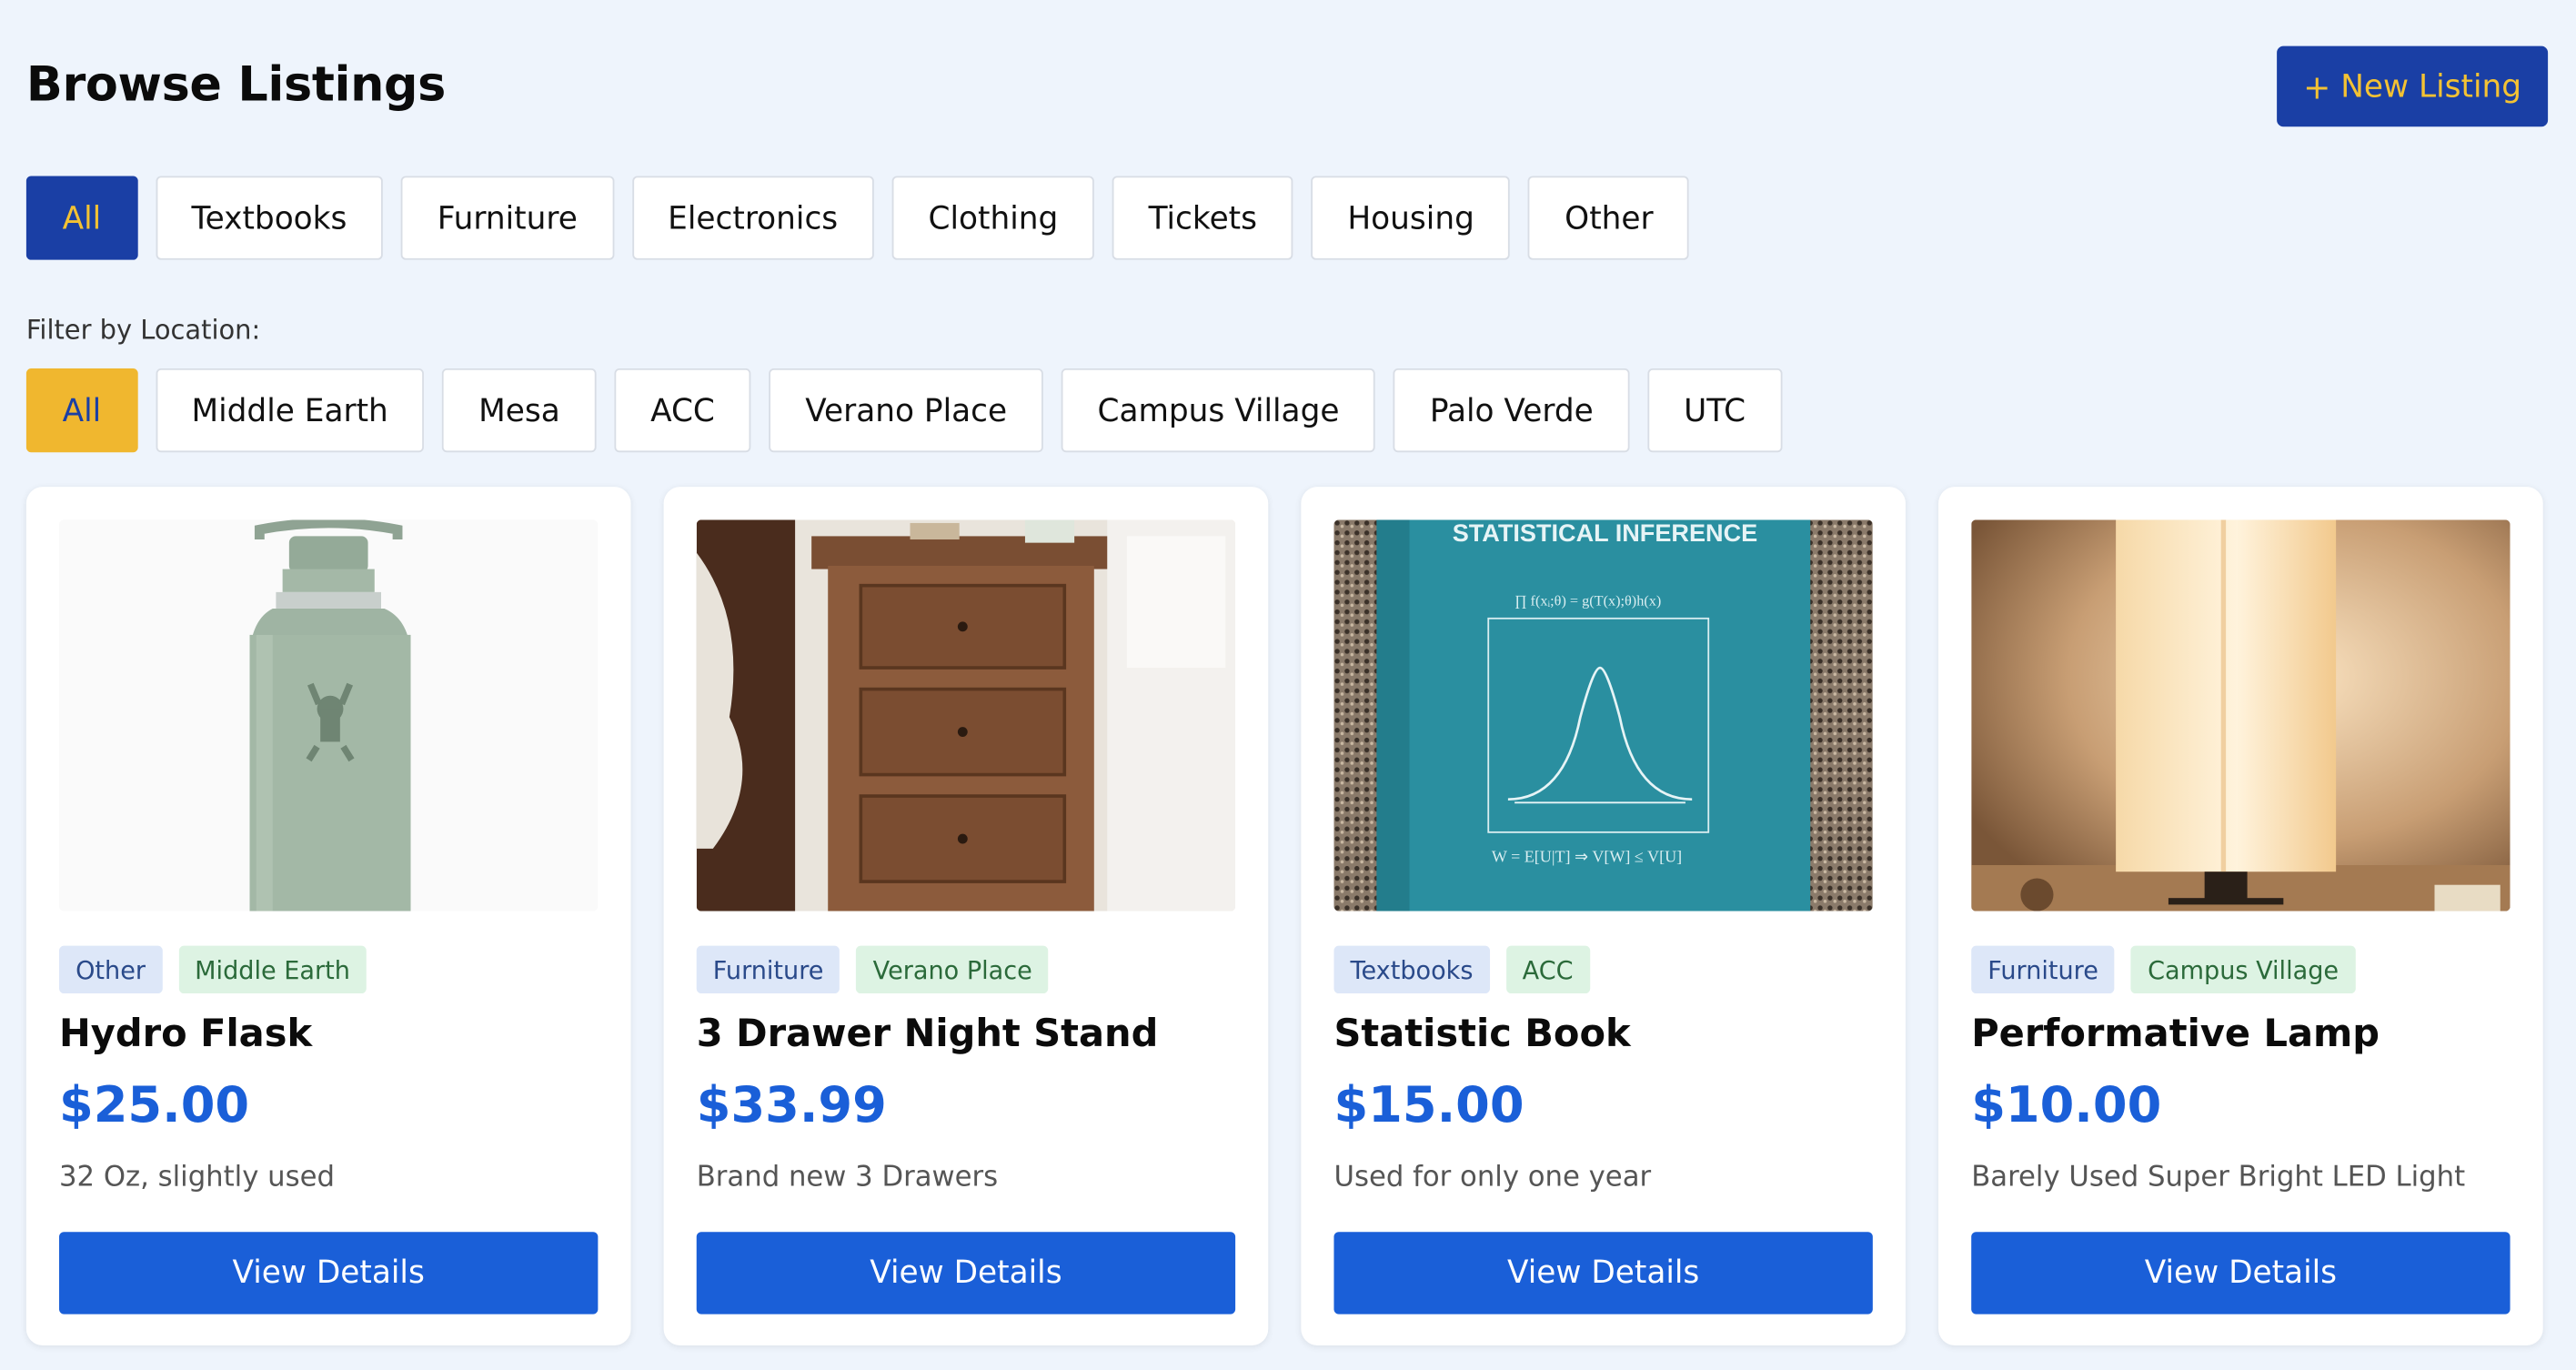 The height and width of the screenshot is (1370, 2576). What do you see at coordinates (81, 218) in the screenshot?
I see `category-chip-all: All` at bounding box center [81, 218].